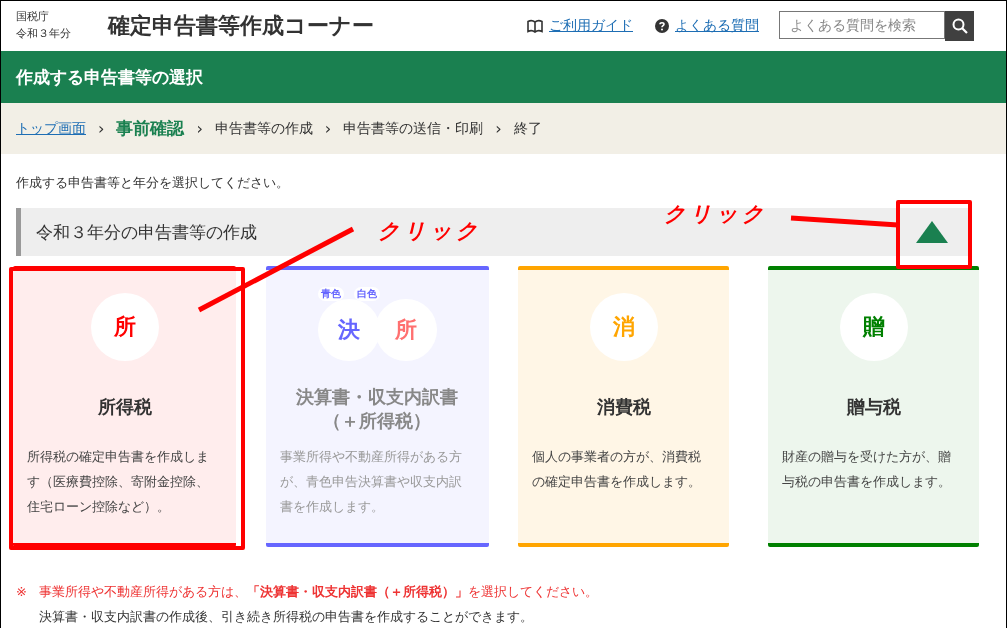  Describe the element at coordinates (331, 294) in the screenshot. I see `form-tag: 青色` at that location.